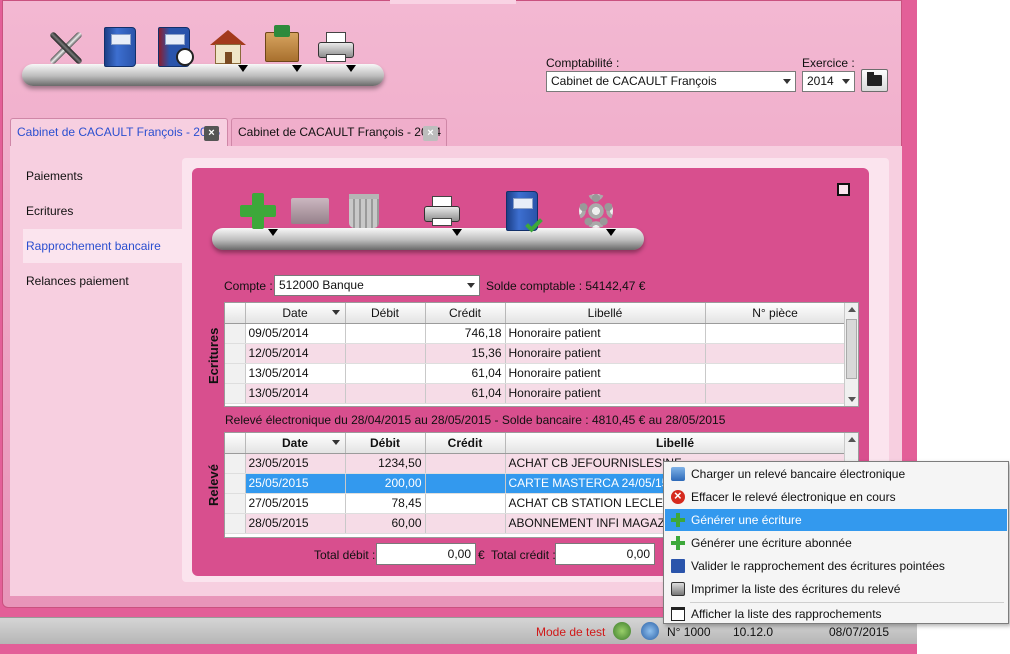 The height and width of the screenshot is (654, 1010). I want to click on scroll-down-icon, so click(852, 399).